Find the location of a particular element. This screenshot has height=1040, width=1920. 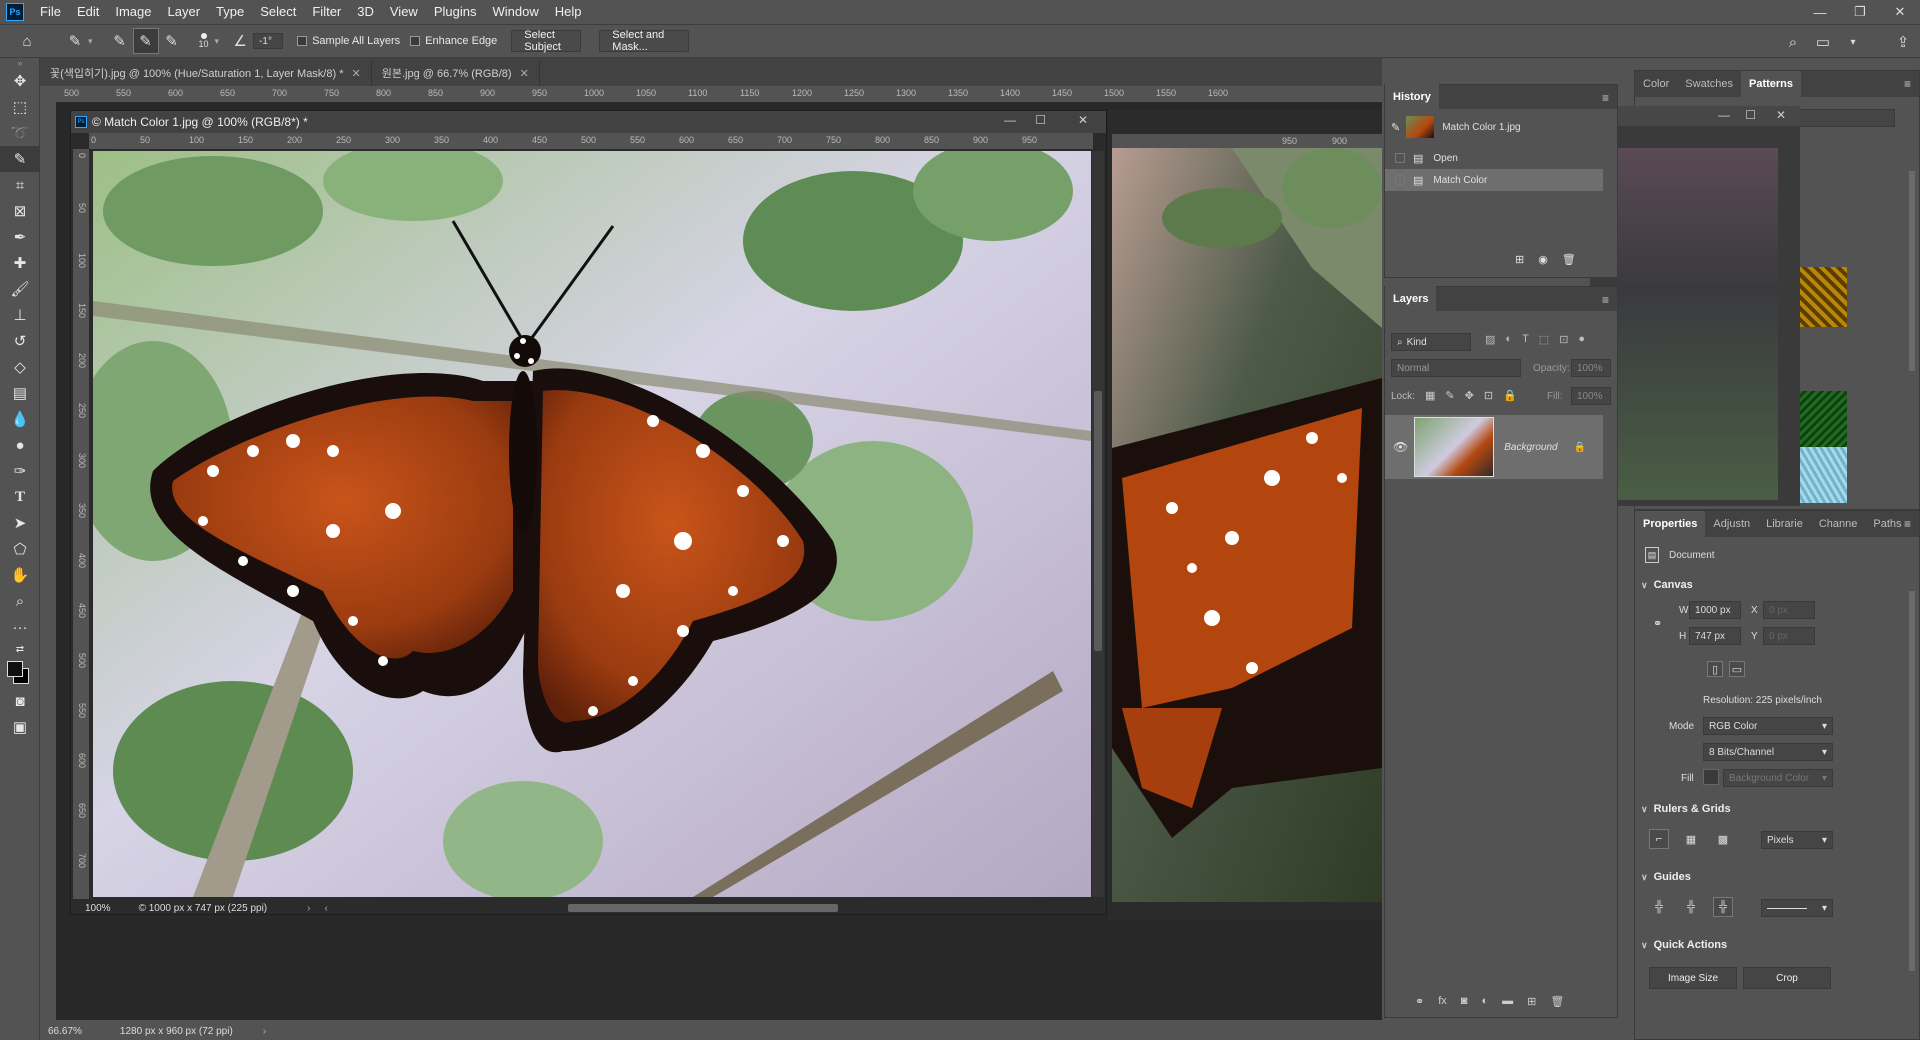

restore-icon: ❐ is located at coordinates (1860, 12).